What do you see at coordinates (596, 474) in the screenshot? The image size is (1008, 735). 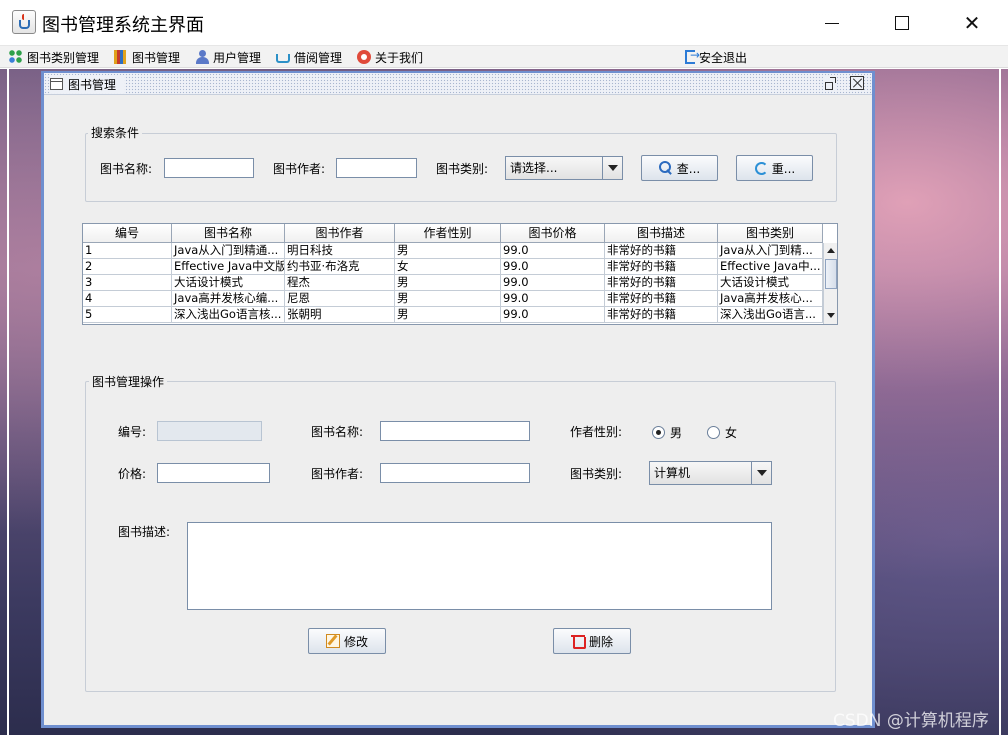 I see `edit-category-label: 图书类别:` at bounding box center [596, 474].